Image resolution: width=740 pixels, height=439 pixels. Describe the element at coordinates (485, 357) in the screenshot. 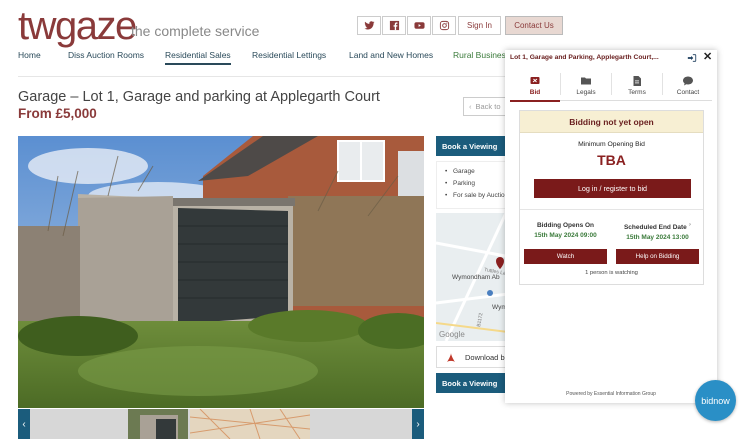

I see `download-label: Download b` at that location.